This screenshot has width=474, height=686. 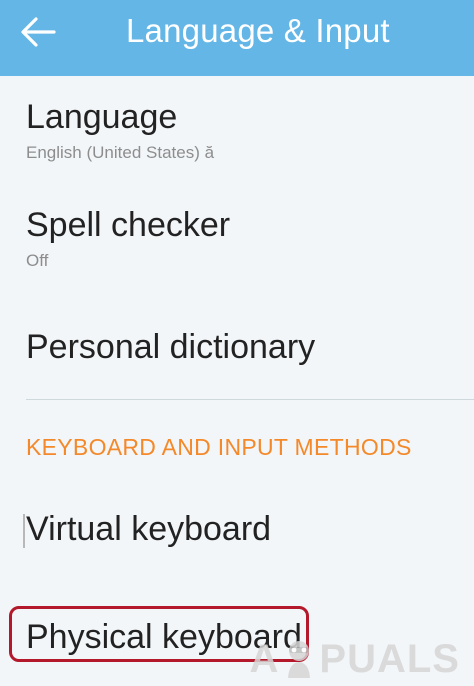 I want to click on virtual-keyboard-title: Virtual keyboard, so click(x=149, y=529).